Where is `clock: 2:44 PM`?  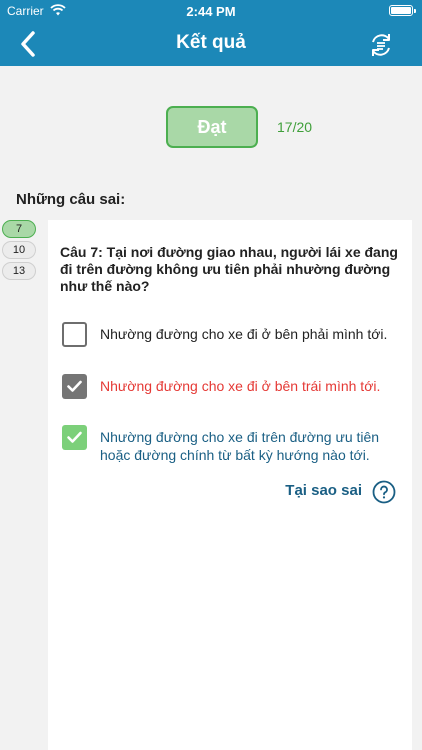 clock: 2:44 PM is located at coordinates (211, 11).